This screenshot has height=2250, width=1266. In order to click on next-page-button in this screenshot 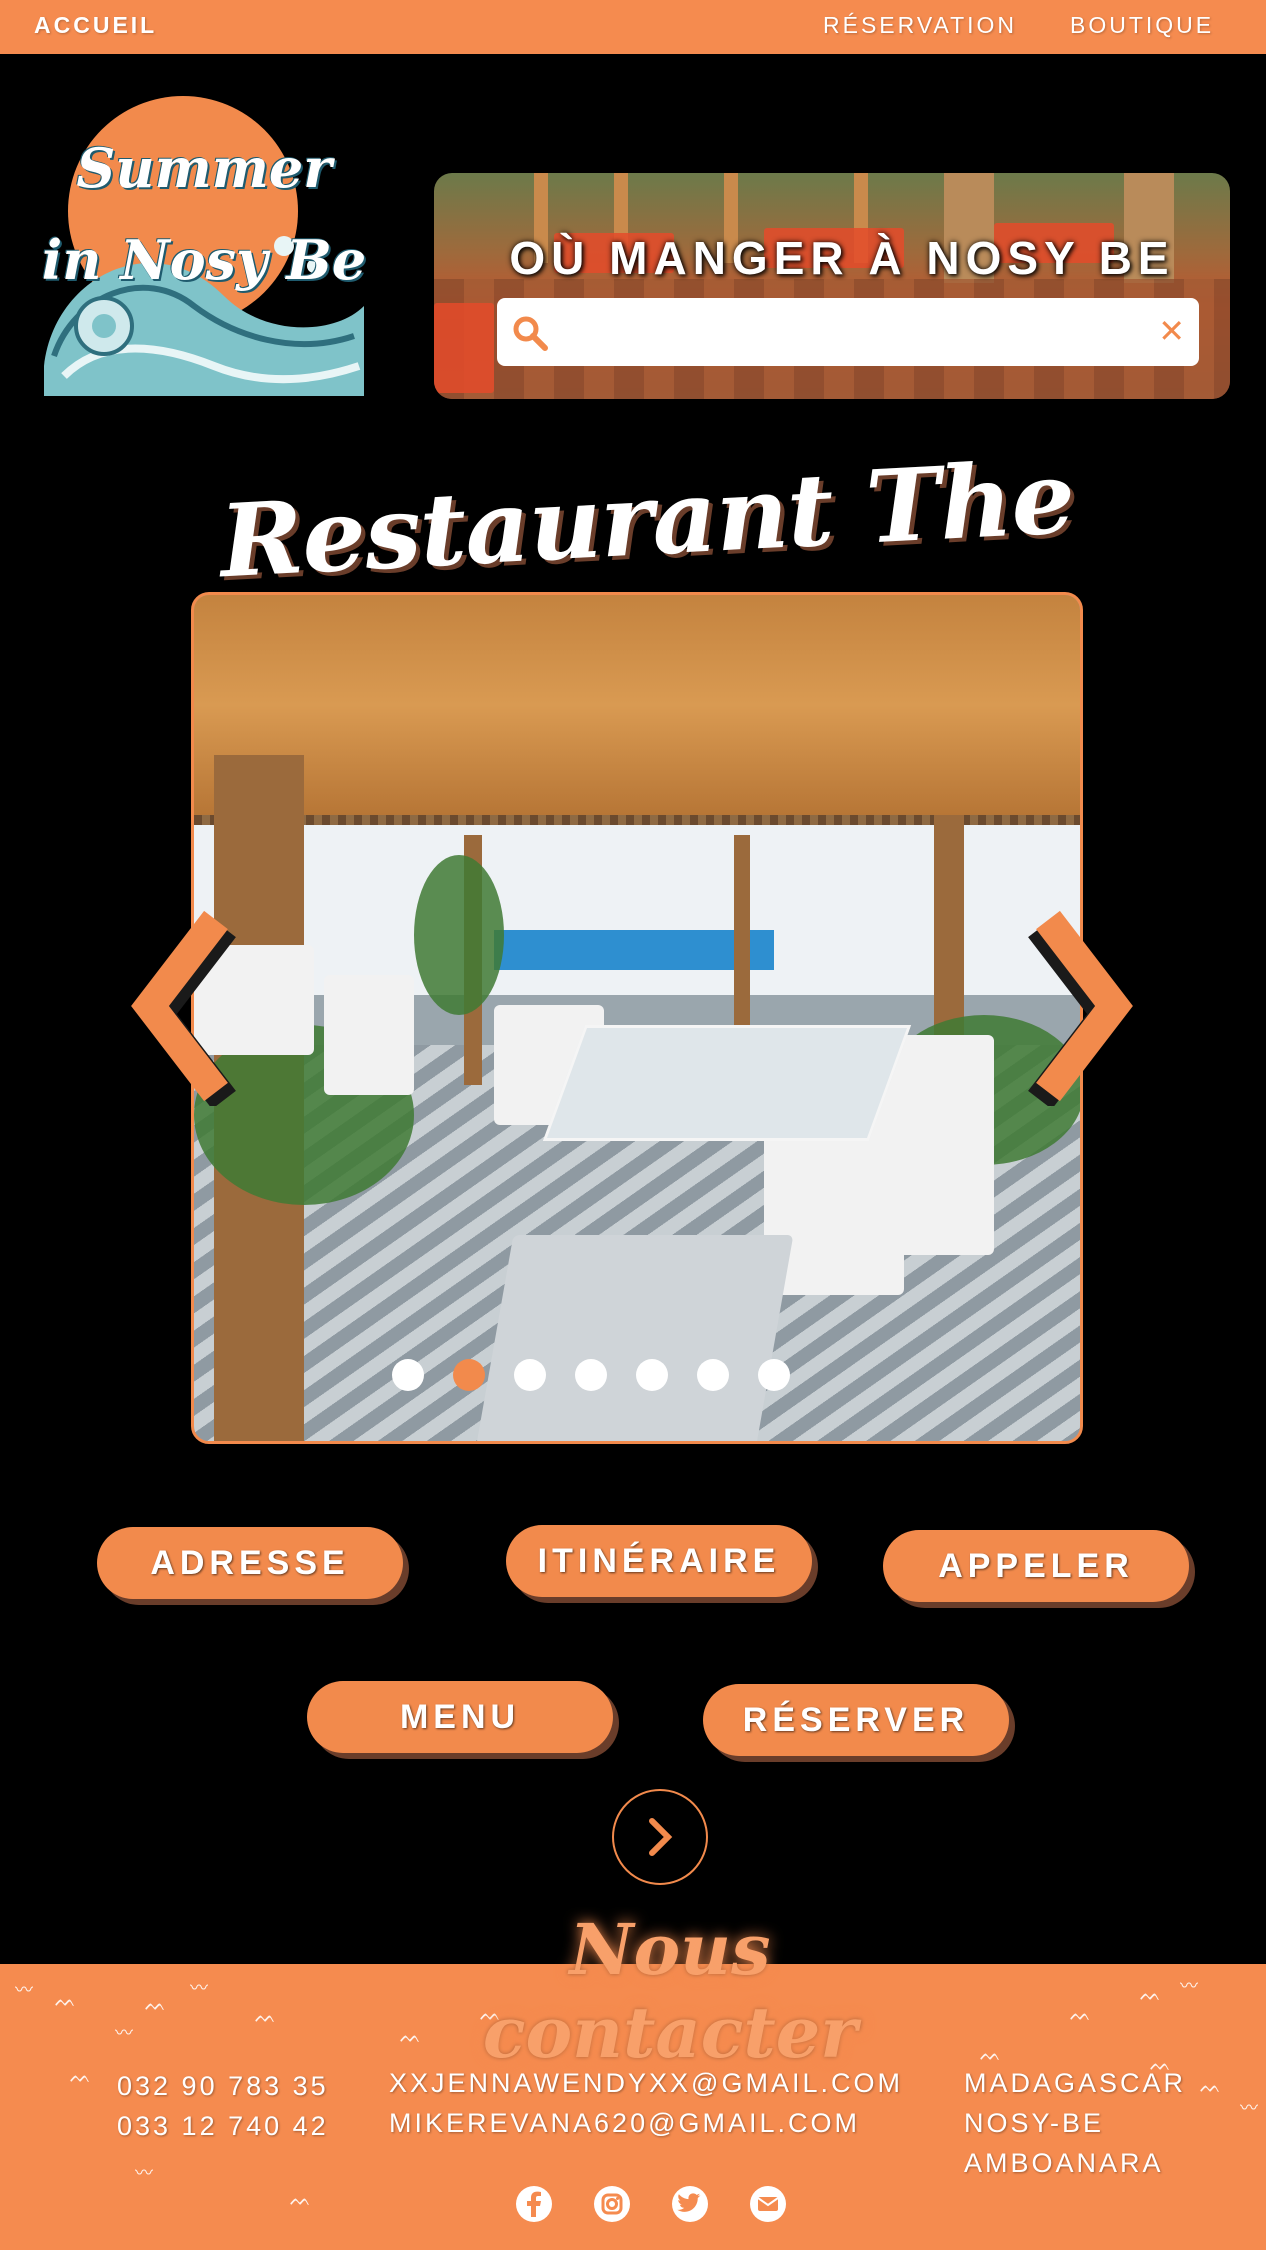, I will do `click(660, 1837)`.